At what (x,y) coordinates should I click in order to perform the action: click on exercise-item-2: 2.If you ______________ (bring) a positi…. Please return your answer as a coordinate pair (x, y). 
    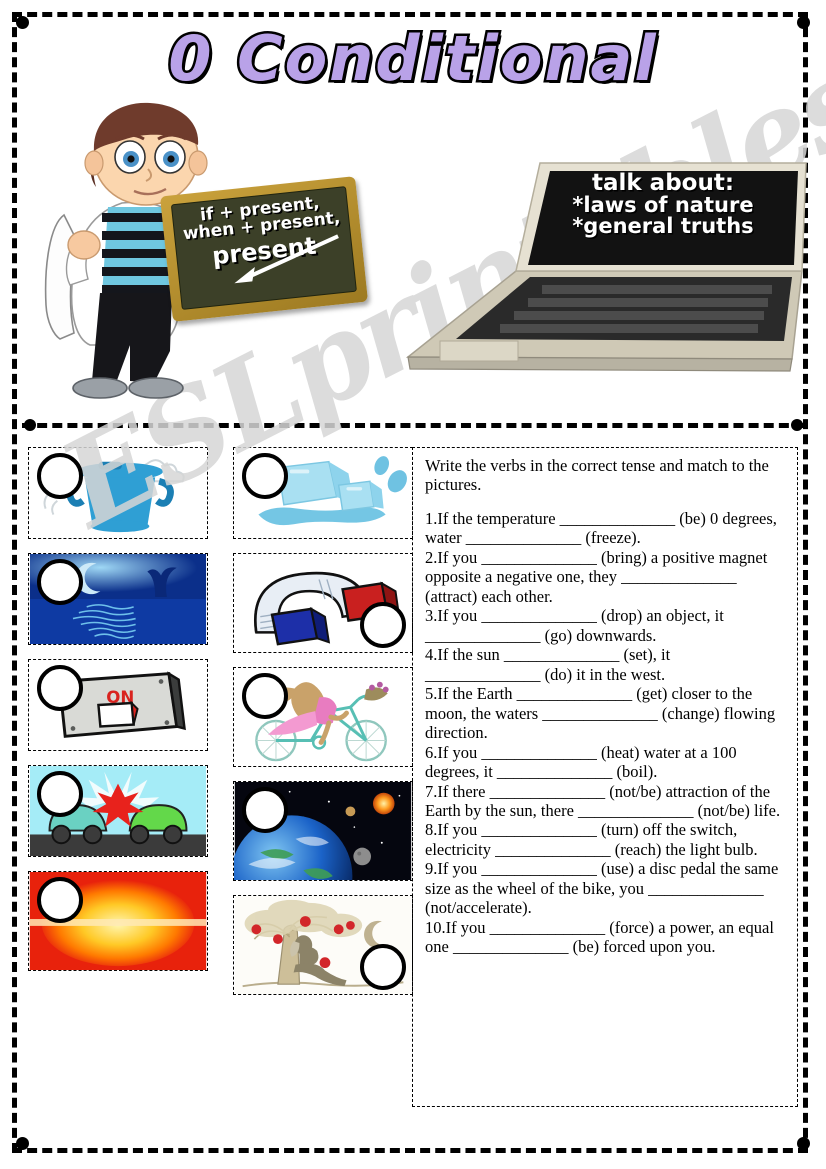
    Looking at the image, I should click on (596, 576).